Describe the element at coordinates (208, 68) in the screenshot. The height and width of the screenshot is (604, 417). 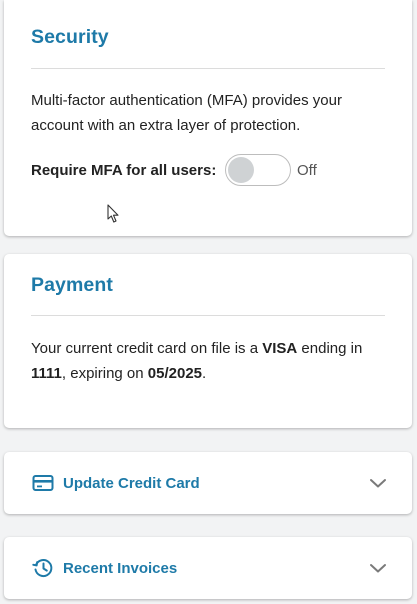
I see `security-divider` at that location.